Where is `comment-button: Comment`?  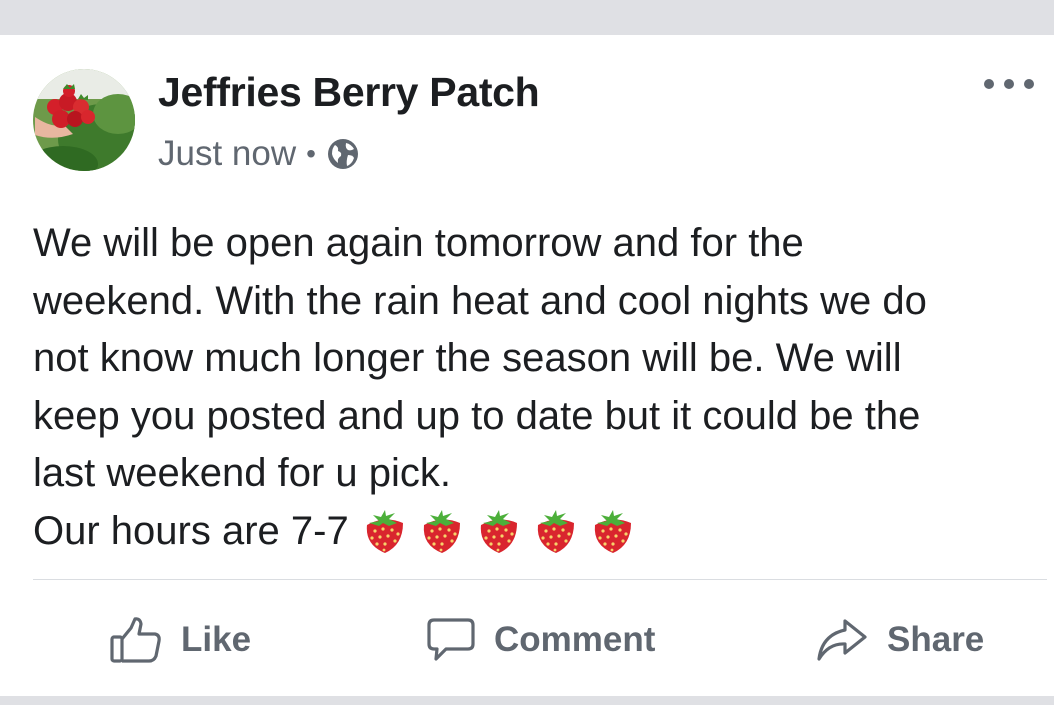
comment-button: Comment is located at coordinates (540, 640).